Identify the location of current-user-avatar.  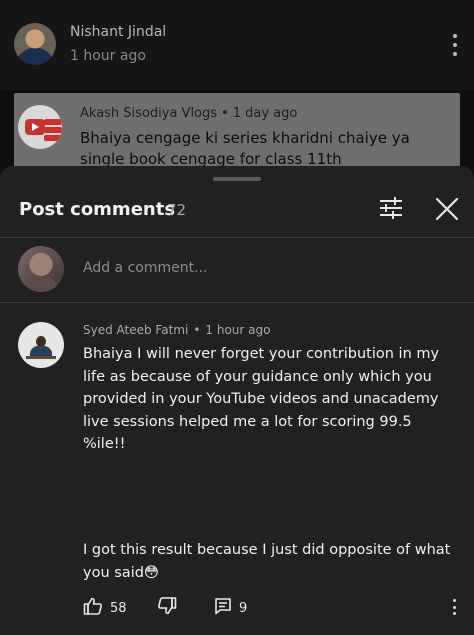
(41, 269).